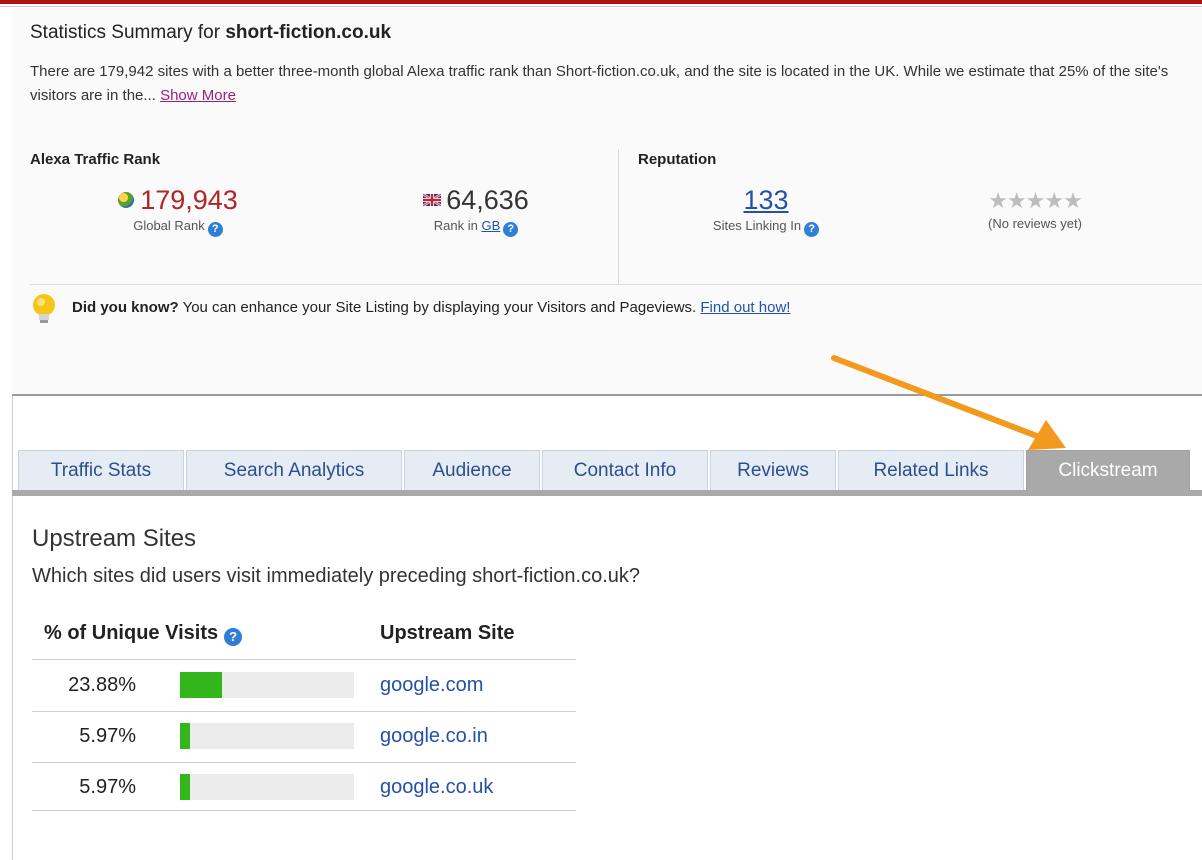  Describe the element at coordinates (44, 308) in the screenshot. I see `lightbulb-icon` at that location.